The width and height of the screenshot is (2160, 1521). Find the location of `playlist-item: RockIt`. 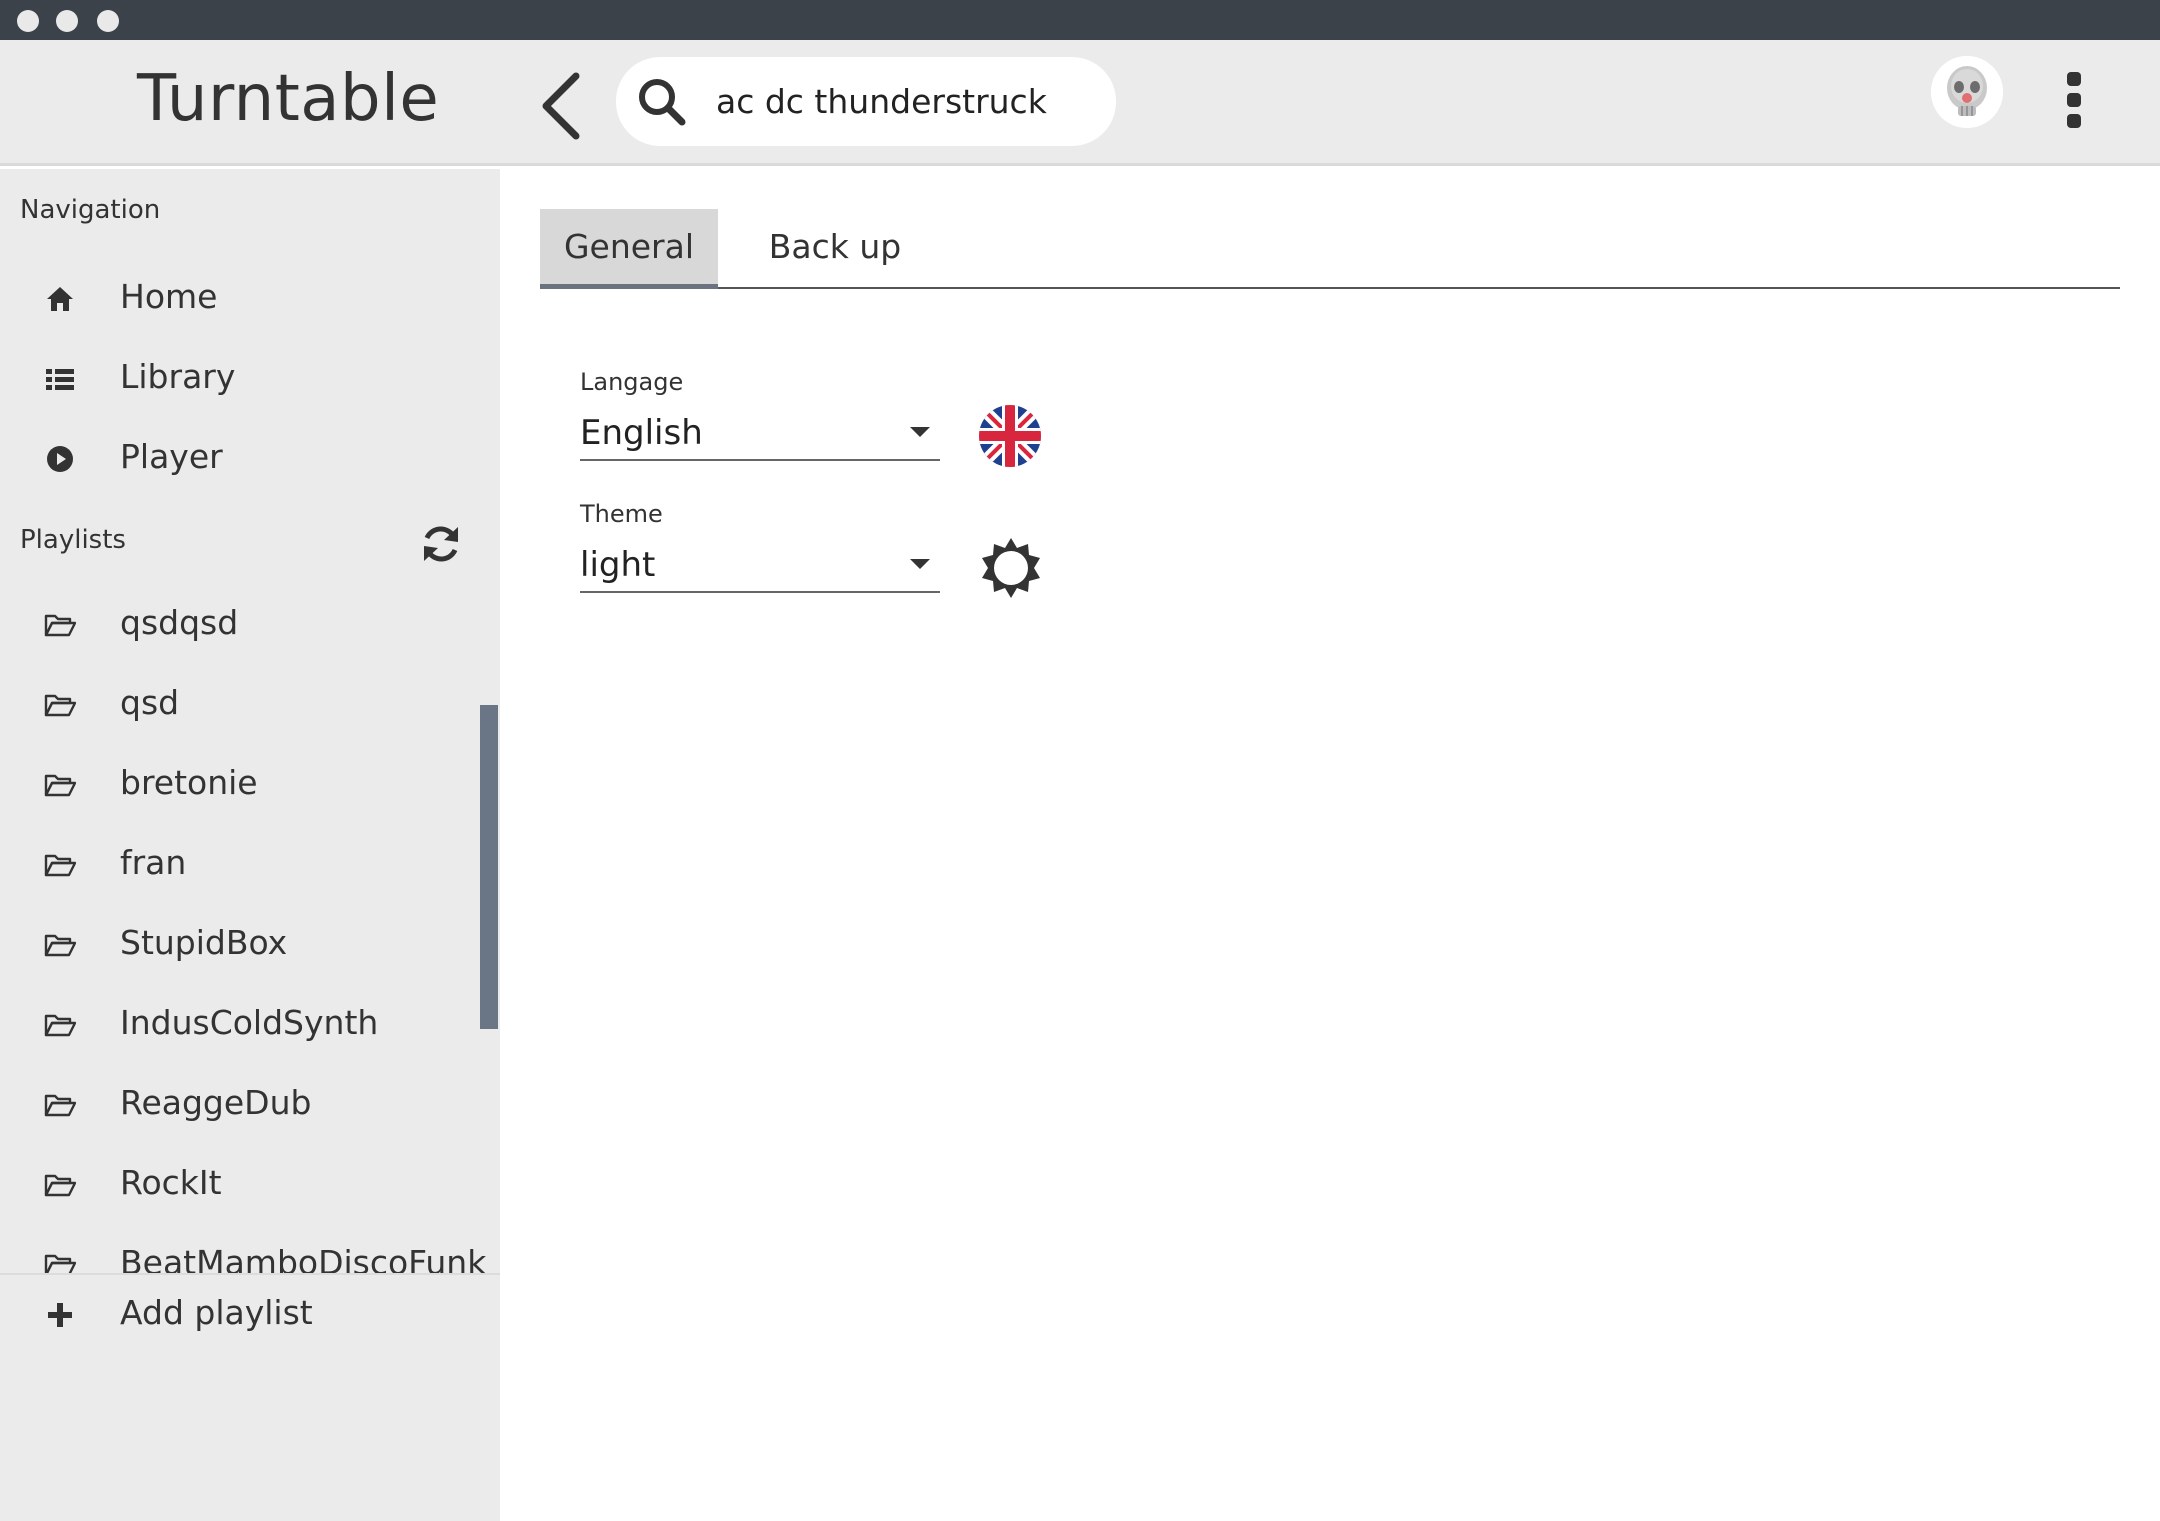

playlist-item: RockIt is located at coordinates (240, 1185).